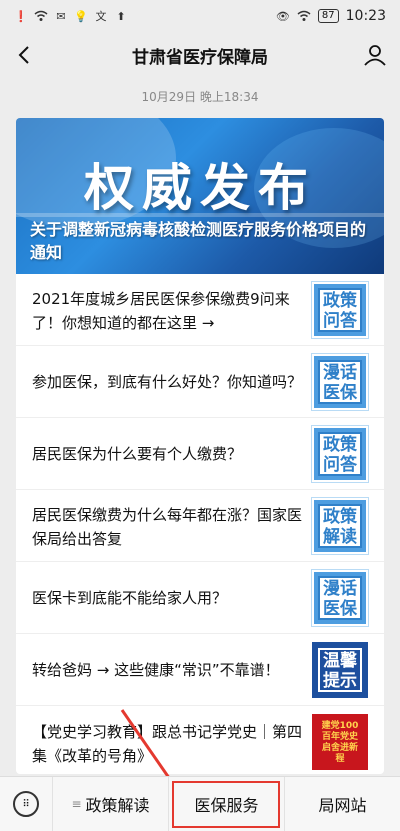 The height and width of the screenshot is (831, 400). Describe the element at coordinates (340, 526) in the screenshot. I see `thumbnail-policy-interpretation: 政策解读` at that location.